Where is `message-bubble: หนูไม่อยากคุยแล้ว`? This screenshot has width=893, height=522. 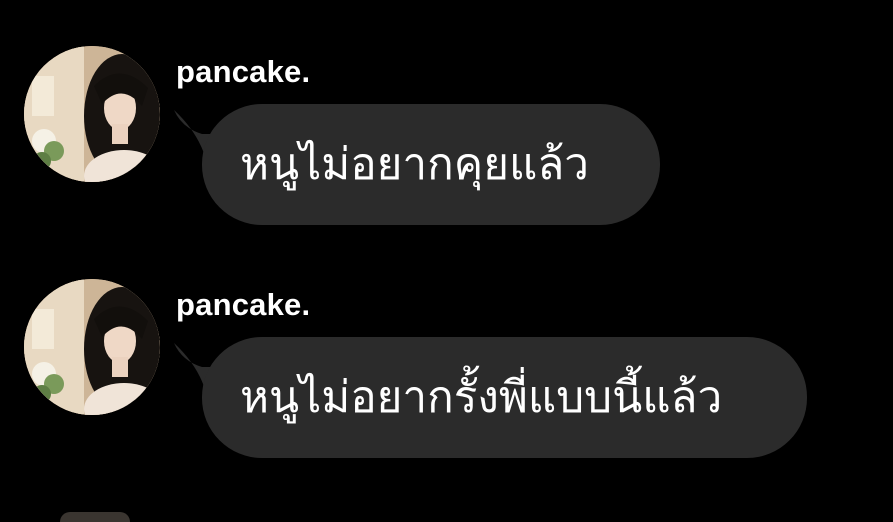 message-bubble: หนูไม่อยากคุยแล้ว is located at coordinates (431, 164).